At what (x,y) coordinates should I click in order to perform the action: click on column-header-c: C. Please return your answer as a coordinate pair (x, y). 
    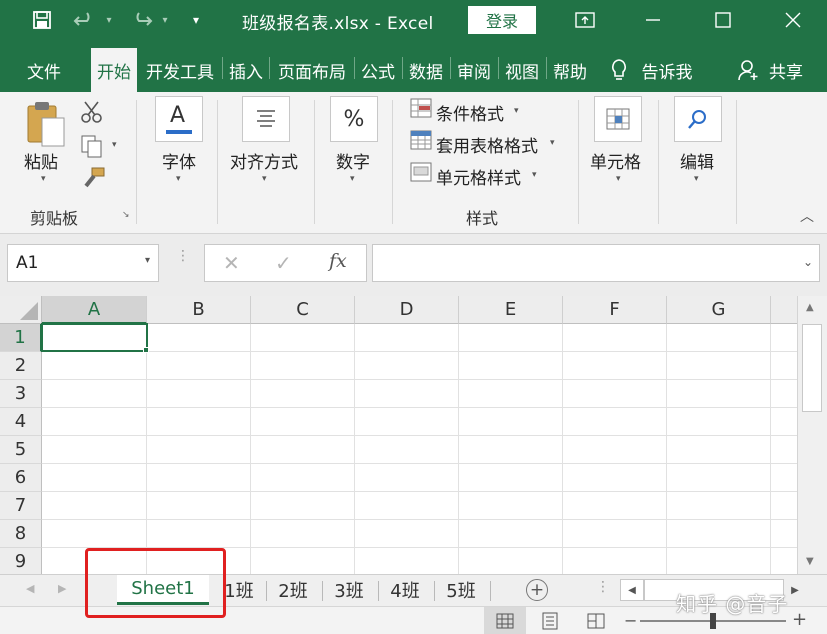
    Looking at the image, I should click on (303, 310).